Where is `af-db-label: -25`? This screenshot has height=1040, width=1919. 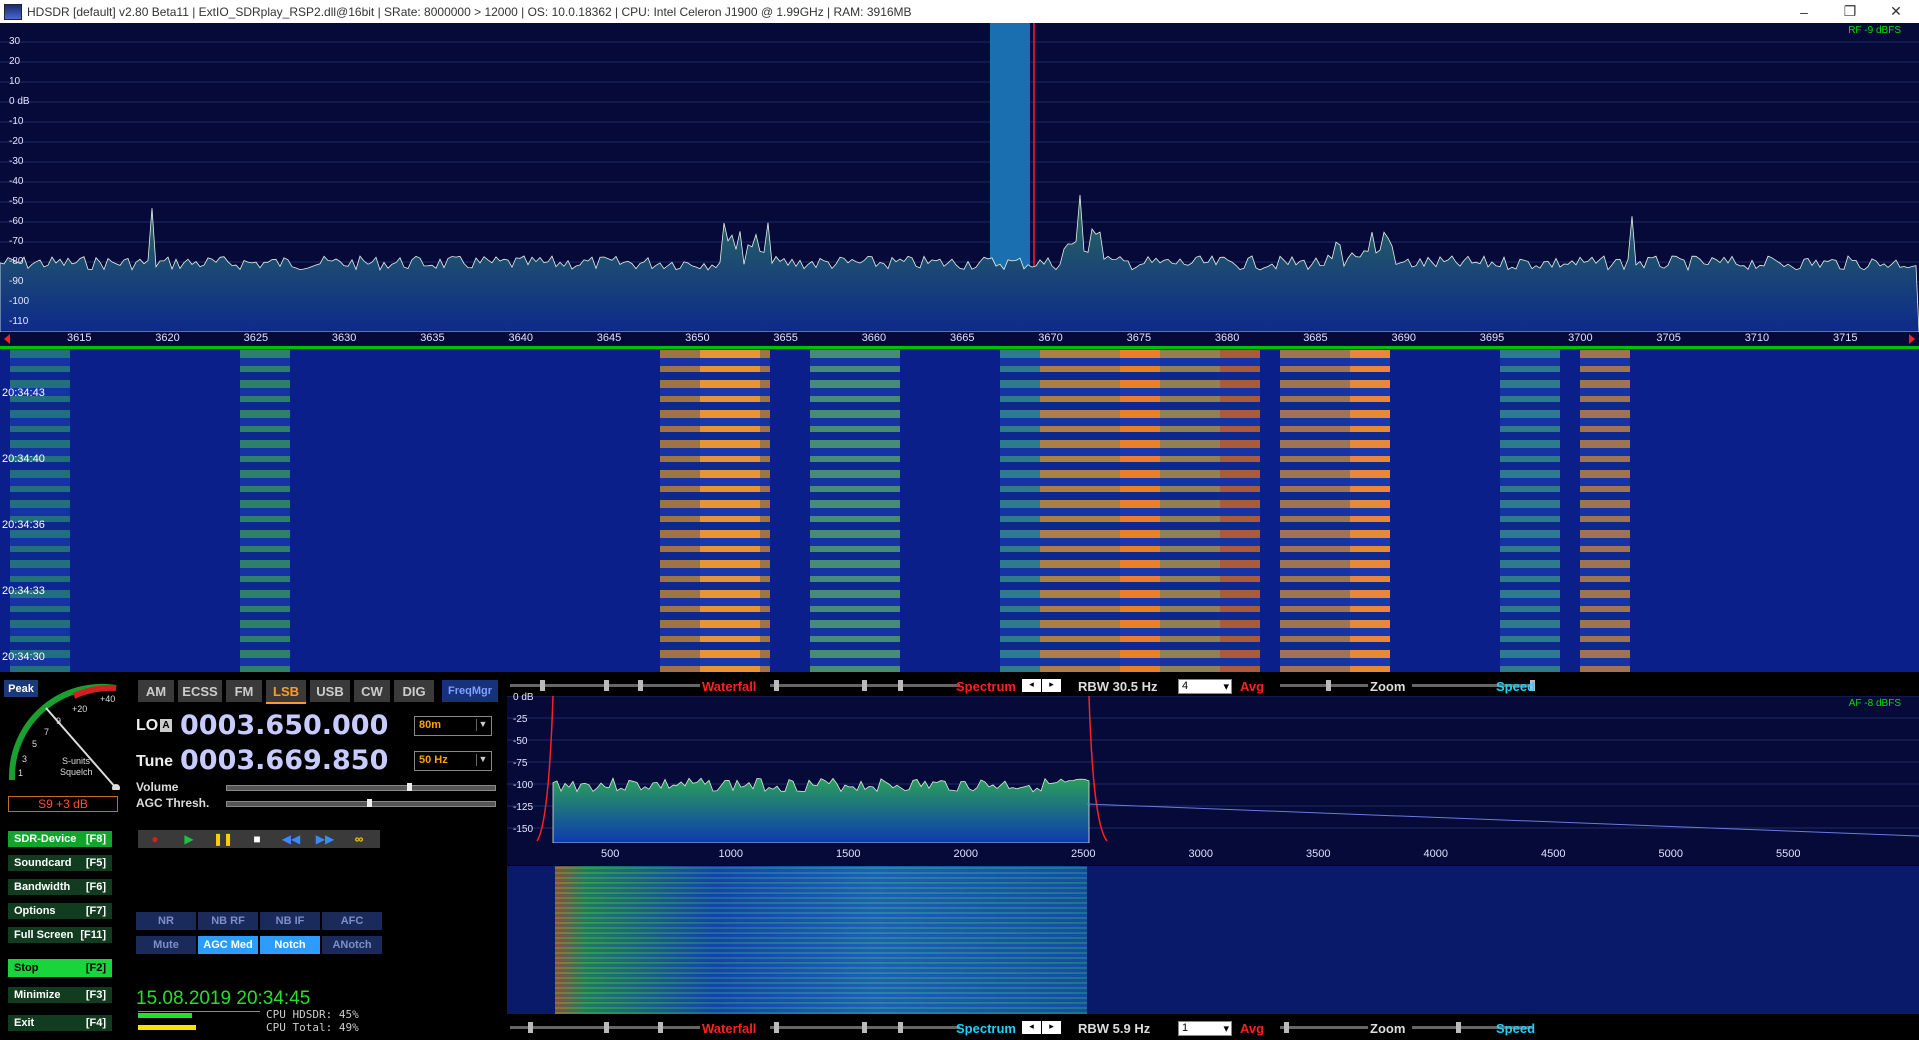
af-db-label: -25 is located at coordinates (520, 719).